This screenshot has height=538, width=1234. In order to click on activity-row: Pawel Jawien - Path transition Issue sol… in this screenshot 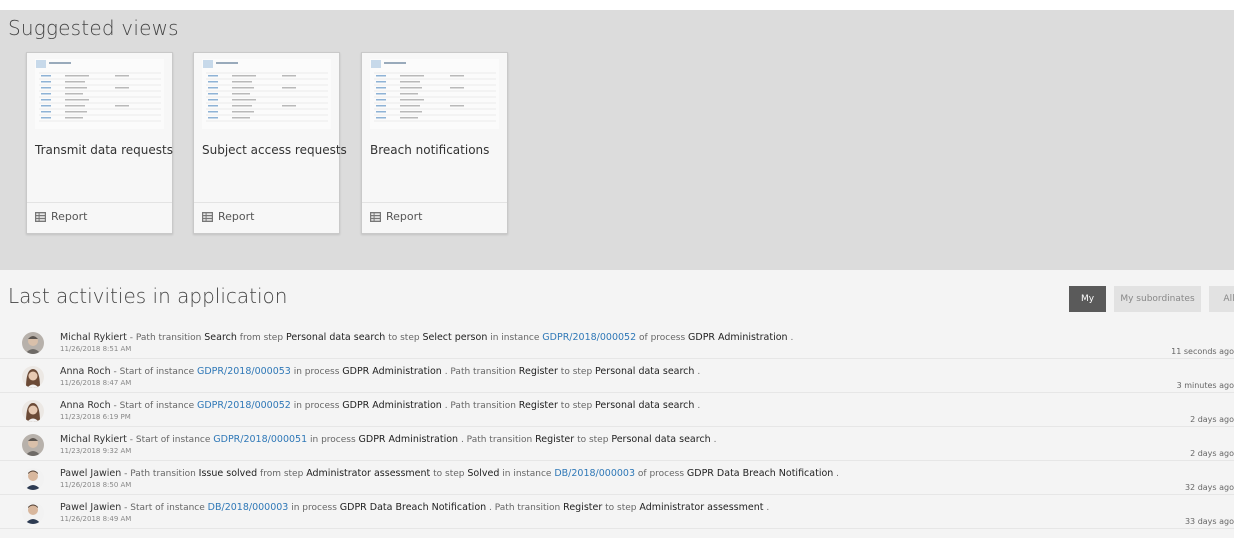, I will do `click(617, 480)`.